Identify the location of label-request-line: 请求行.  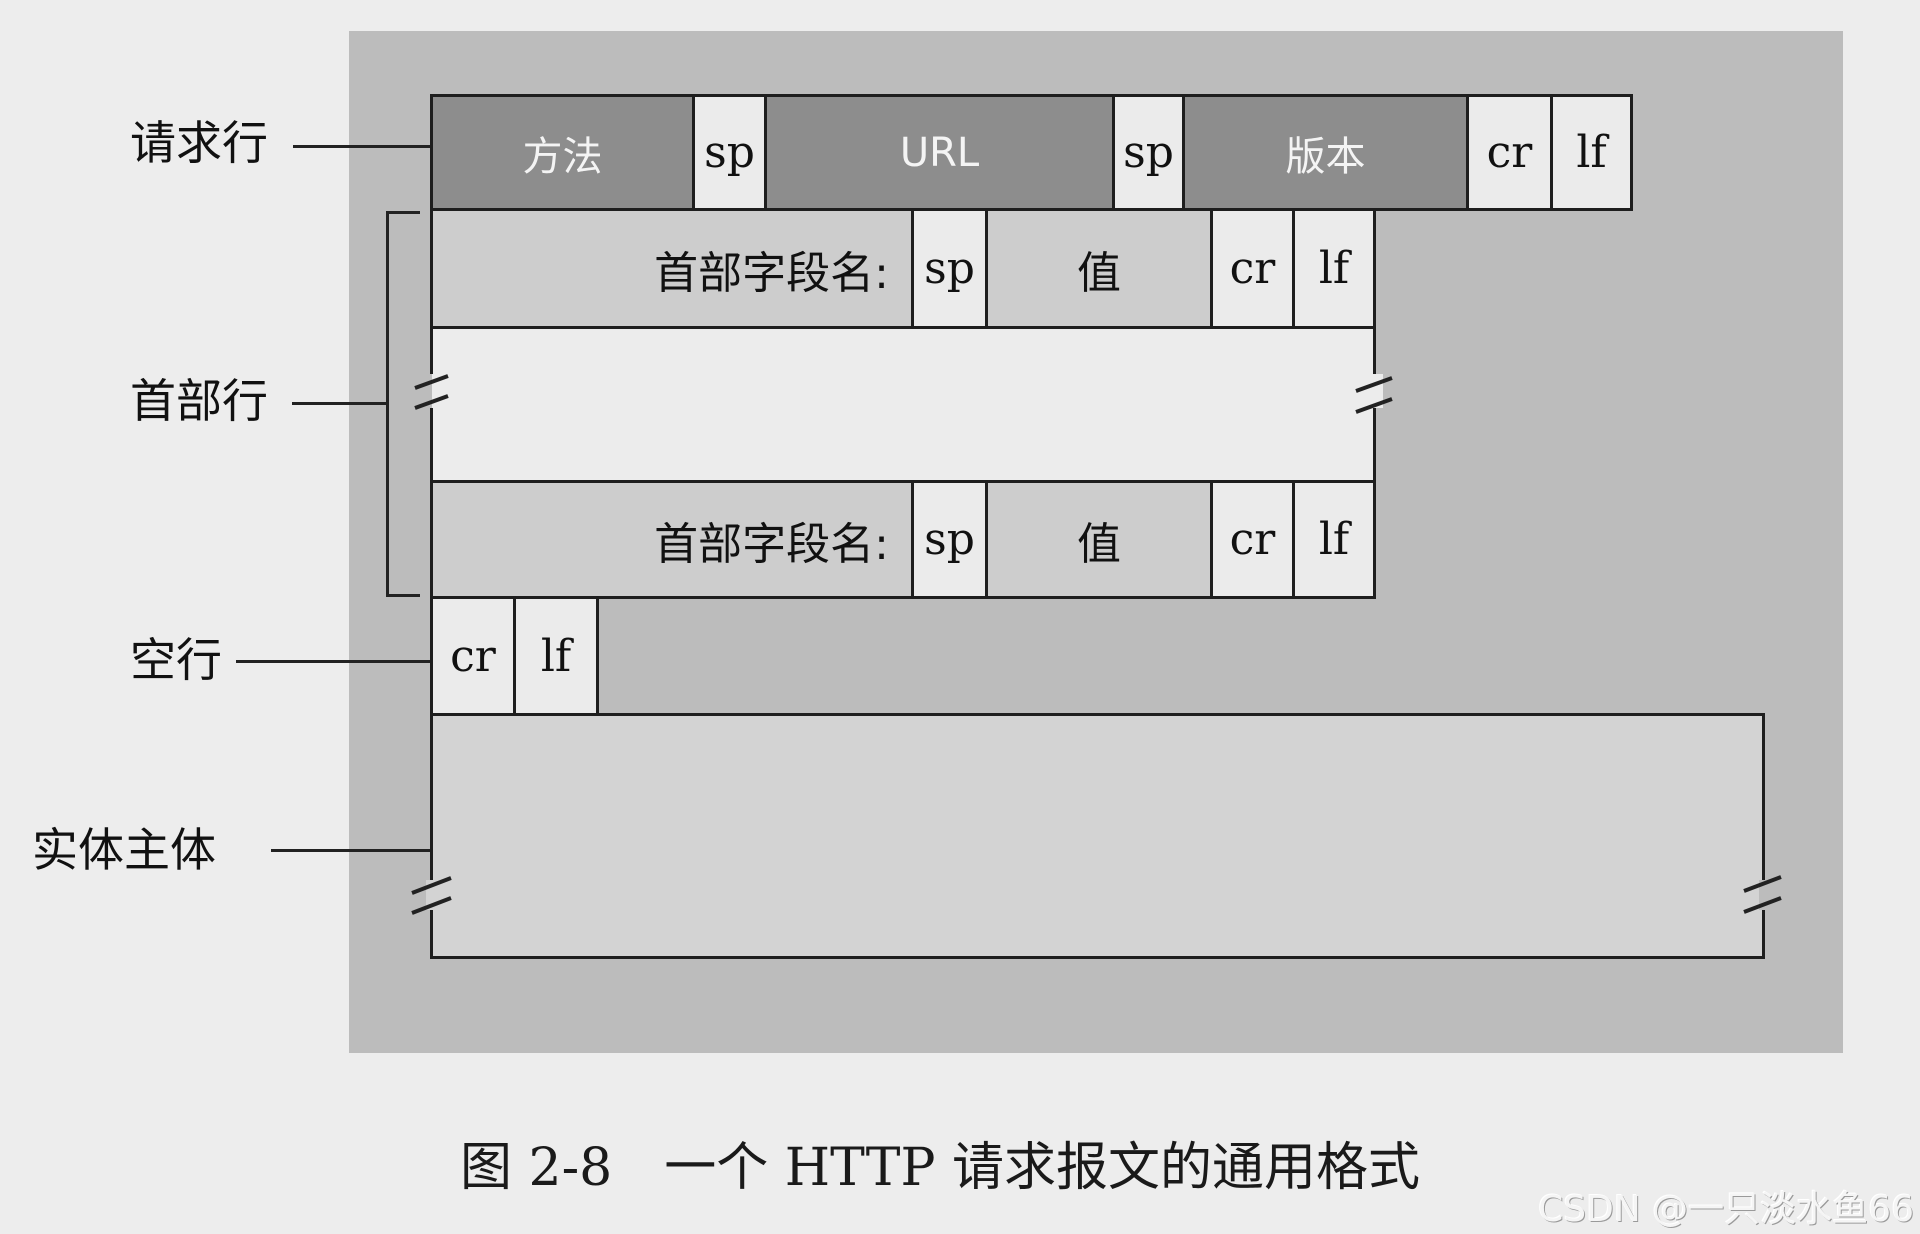
(199, 143).